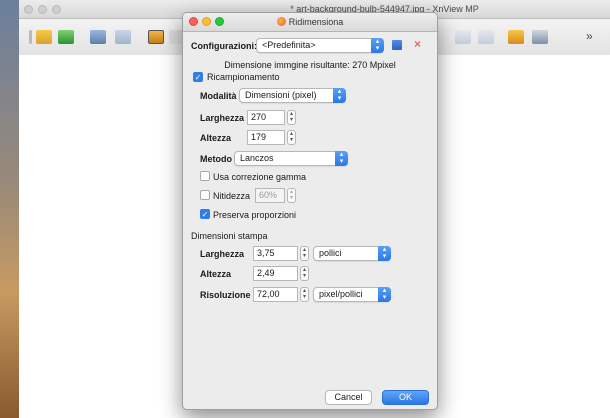 The height and width of the screenshot is (418, 610). What do you see at coordinates (348, 397) in the screenshot?
I see `cancel-button: Cancel` at bounding box center [348, 397].